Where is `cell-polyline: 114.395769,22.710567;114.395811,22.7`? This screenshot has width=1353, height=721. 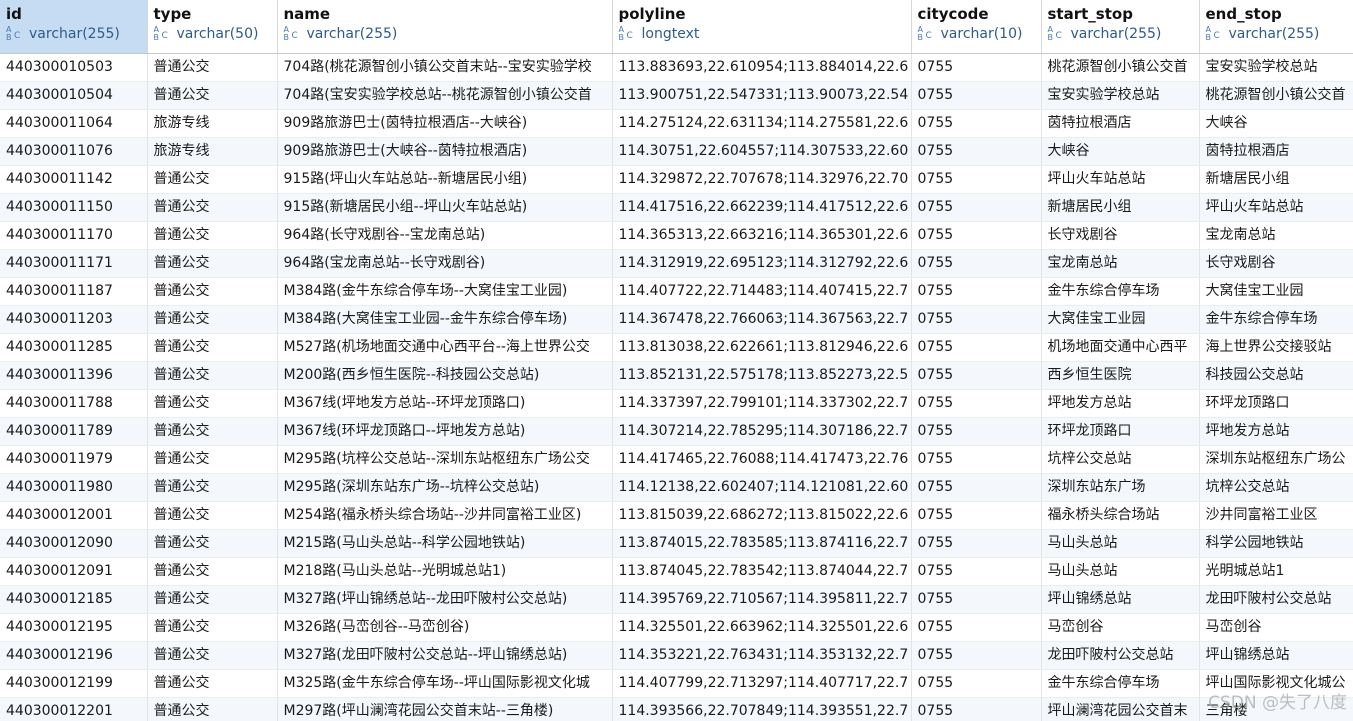
cell-polyline: 114.395769,22.710567;114.395811,22.7 is located at coordinates (762, 599).